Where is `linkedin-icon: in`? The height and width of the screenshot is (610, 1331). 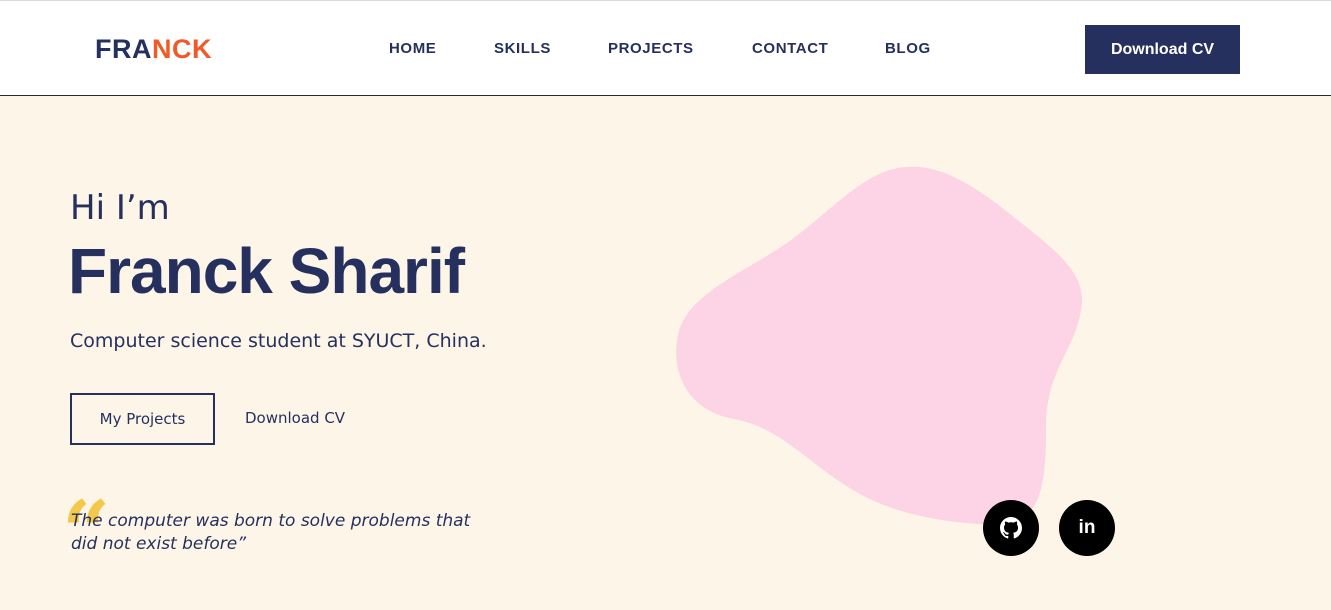 linkedin-icon: in is located at coordinates (1087, 527).